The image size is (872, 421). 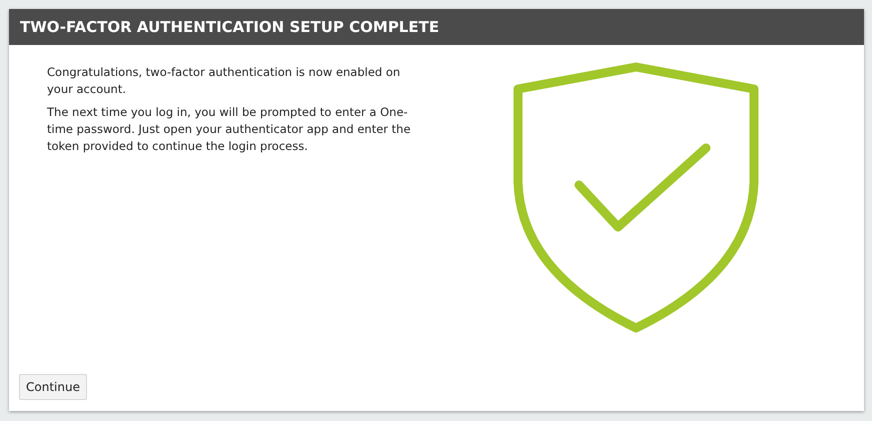 I want to click on continue-button: Continue, so click(x=53, y=387).